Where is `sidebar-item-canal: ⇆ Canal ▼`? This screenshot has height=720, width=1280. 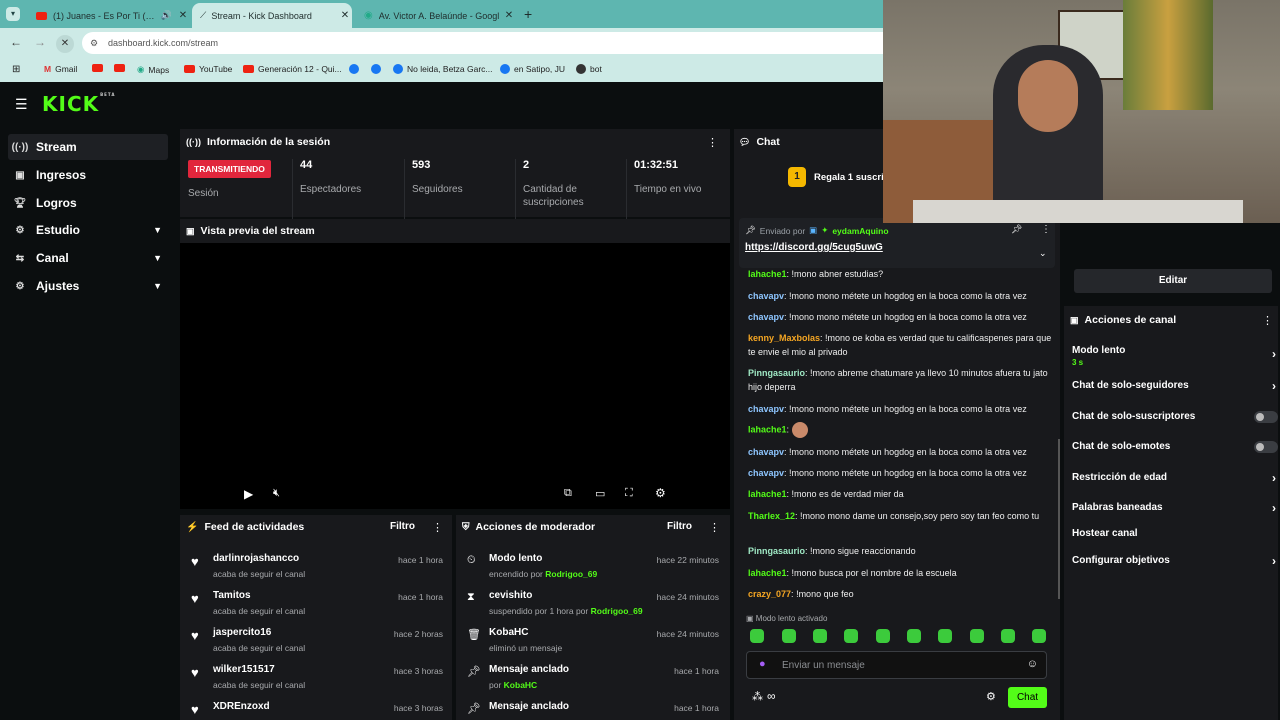
sidebar-item-canal: ⇆ Canal ▼ is located at coordinates (88, 258).